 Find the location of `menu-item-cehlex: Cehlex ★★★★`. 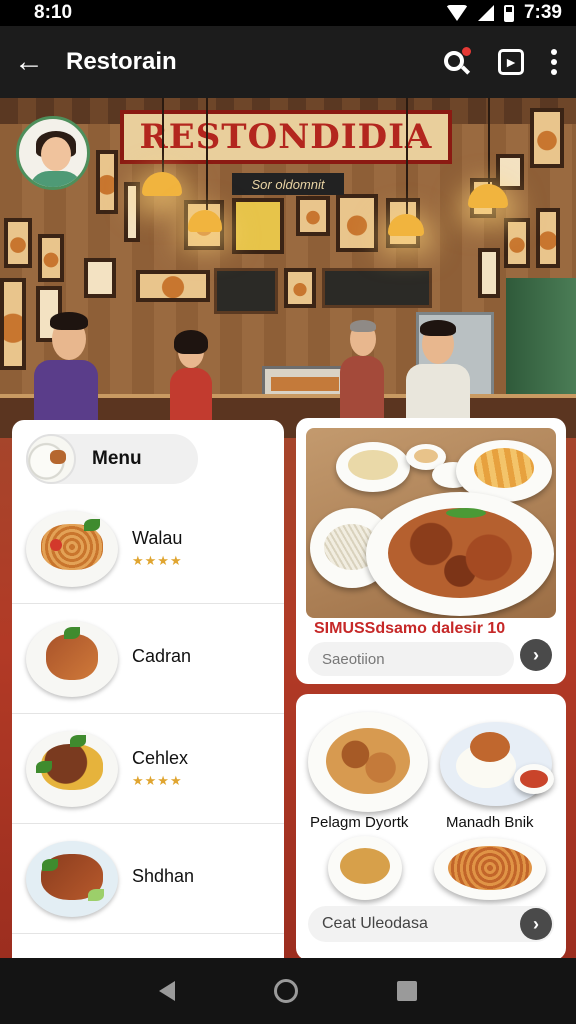

menu-item-cehlex: Cehlex ★★★★ is located at coordinates (148, 769).